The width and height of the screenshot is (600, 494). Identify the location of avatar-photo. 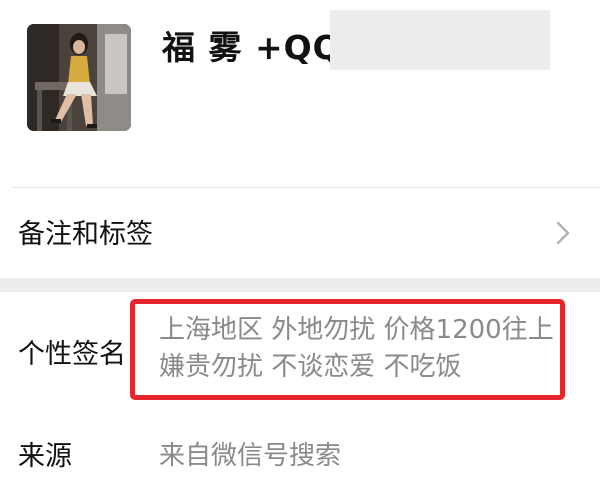
(79, 77).